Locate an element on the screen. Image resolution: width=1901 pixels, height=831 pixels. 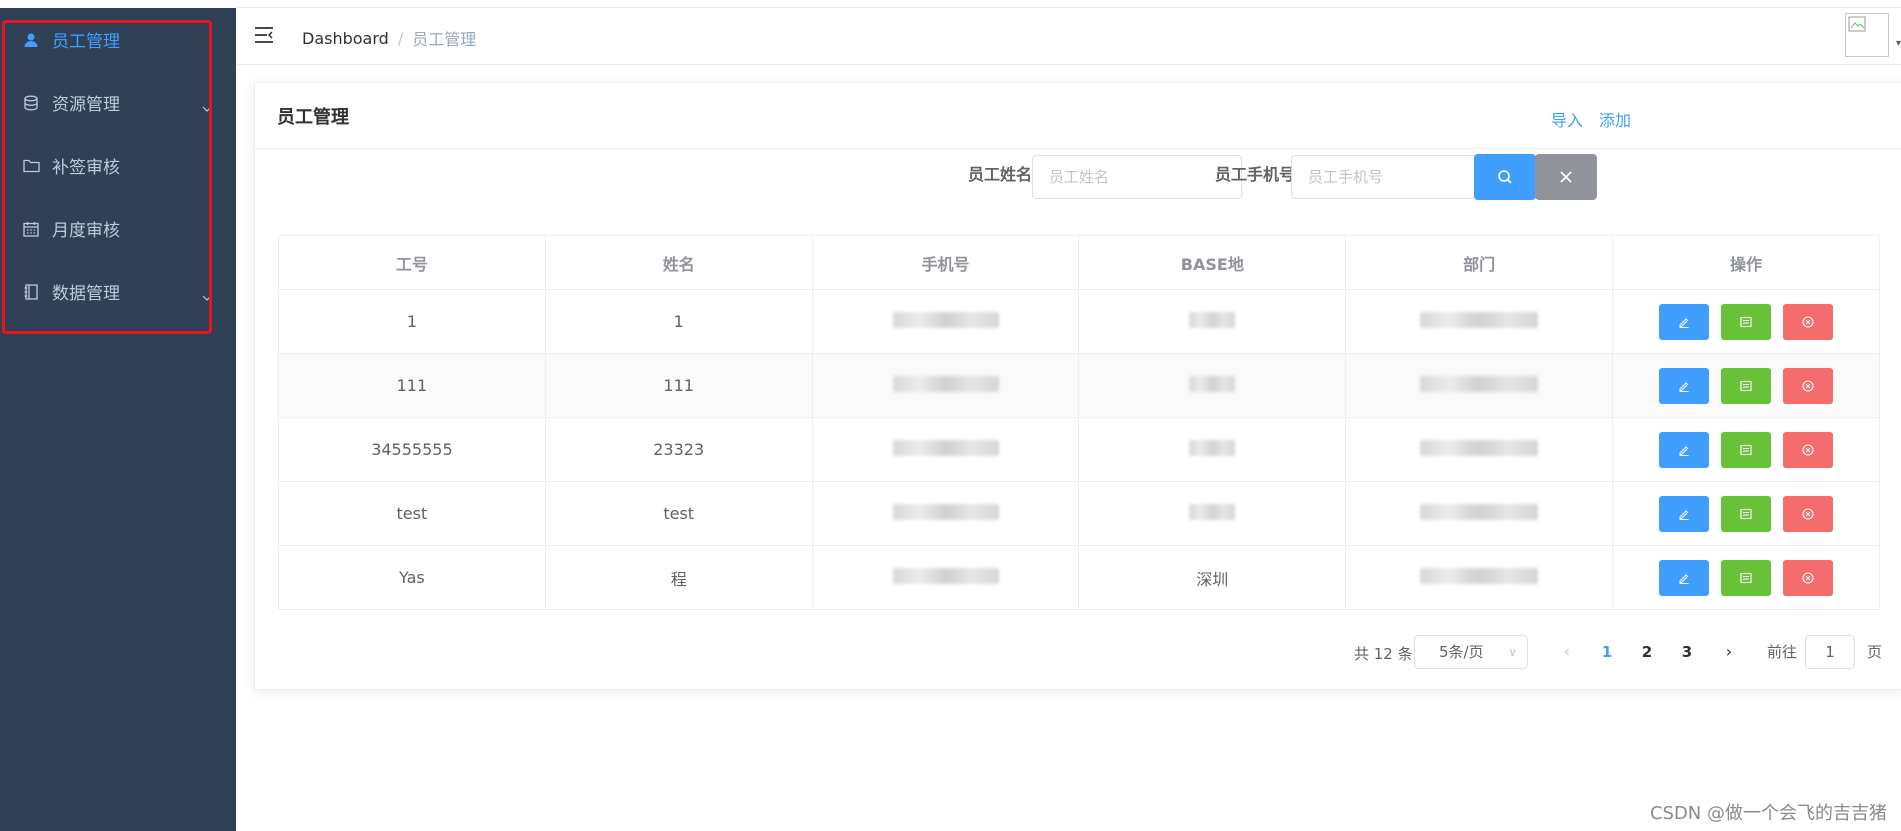
cell-id: 1 is located at coordinates (412, 321).